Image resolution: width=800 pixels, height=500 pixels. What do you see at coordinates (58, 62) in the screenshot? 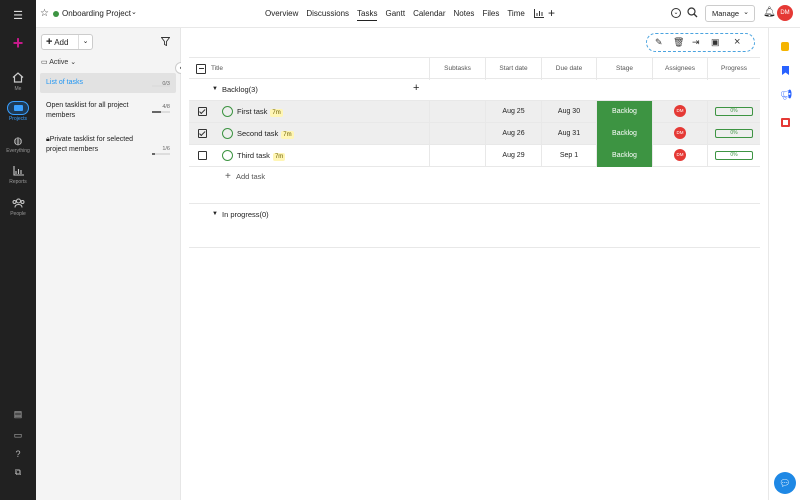
I see `active-filter-dropdown: ▭ Active ⌄` at bounding box center [58, 62].